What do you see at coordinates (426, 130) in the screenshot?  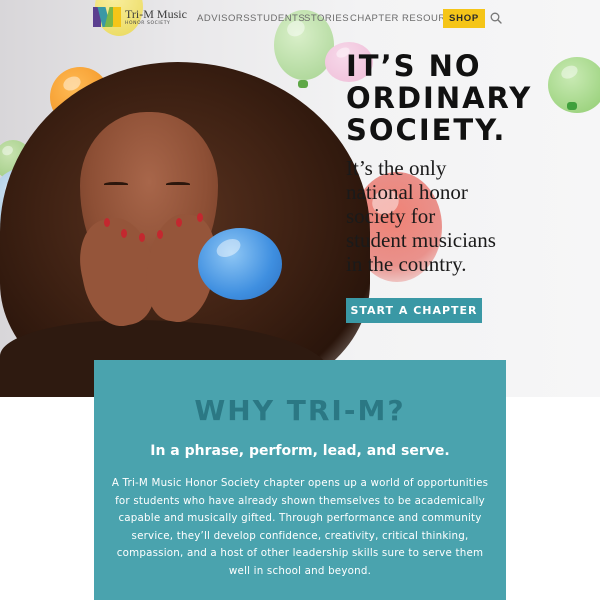 I see `headline-line: SOCIETY.` at bounding box center [426, 130].